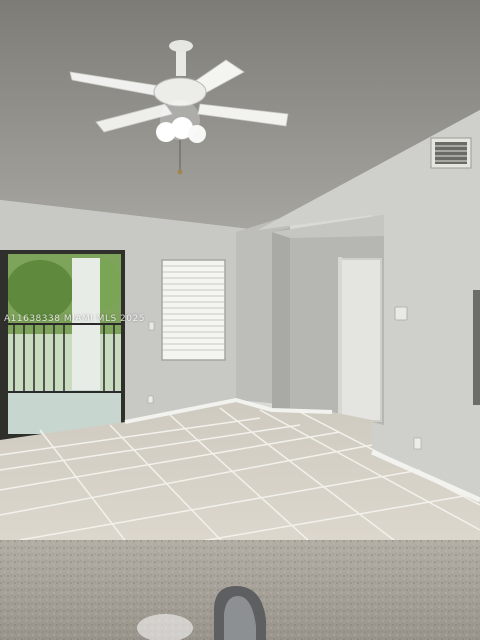 The height and width of the screenshot is (640, 480). Describe the element at coordinates (193, 310) in the screenshot. I see `window-blinds-icon` at that location.